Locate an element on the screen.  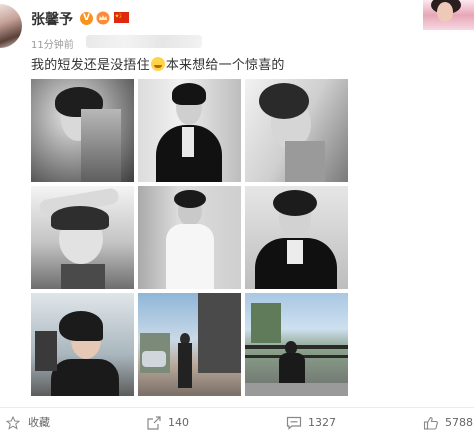
like-button: 5788 is located at coordinates (448, 423).